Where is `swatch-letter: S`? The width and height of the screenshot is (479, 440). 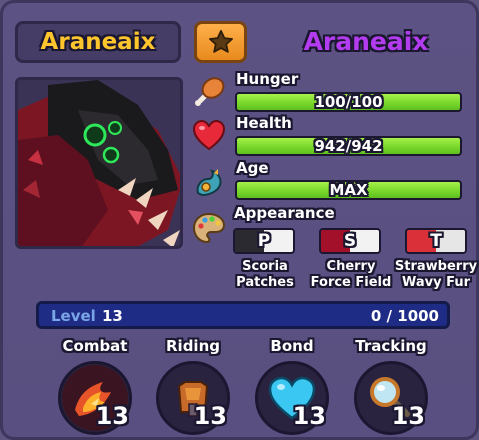 swatch-letter: S is located at coordinates (350, 241).